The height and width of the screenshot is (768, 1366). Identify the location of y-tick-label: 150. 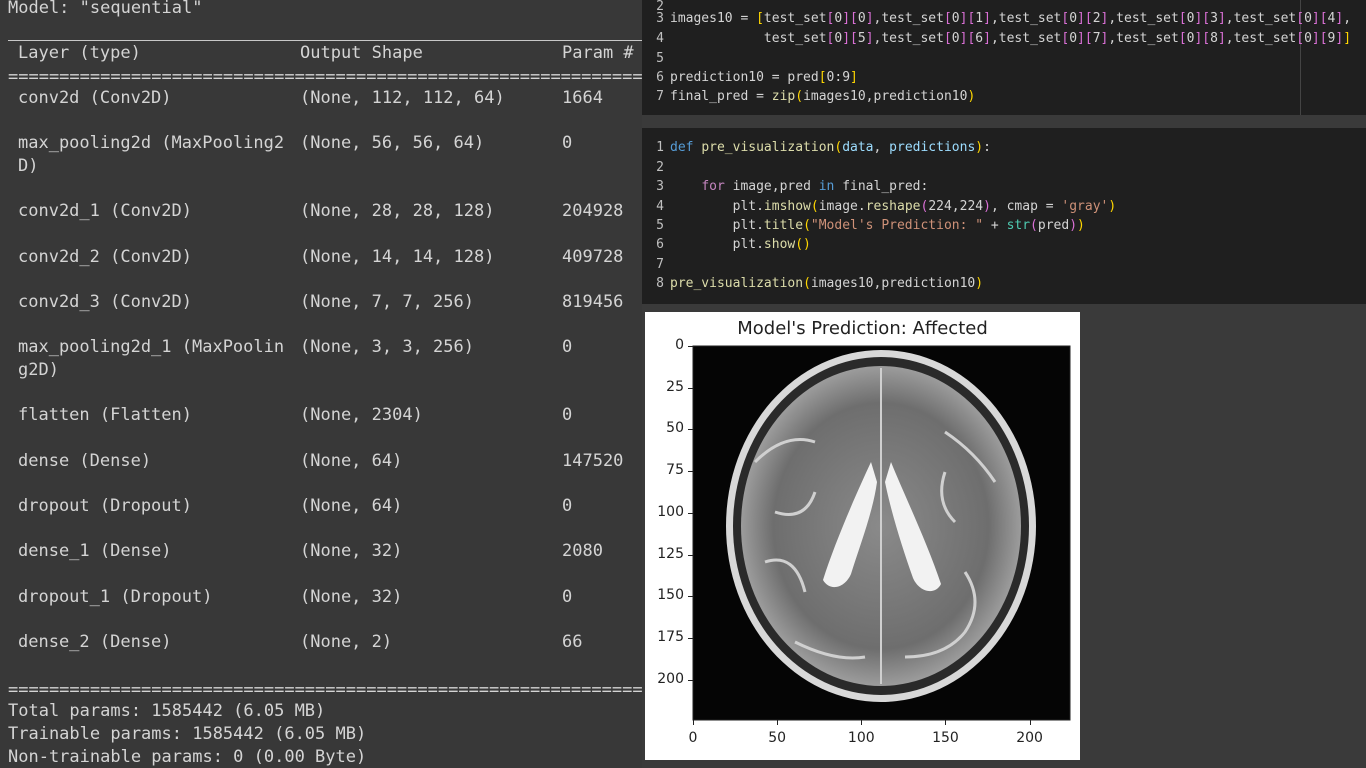
(670, 595).